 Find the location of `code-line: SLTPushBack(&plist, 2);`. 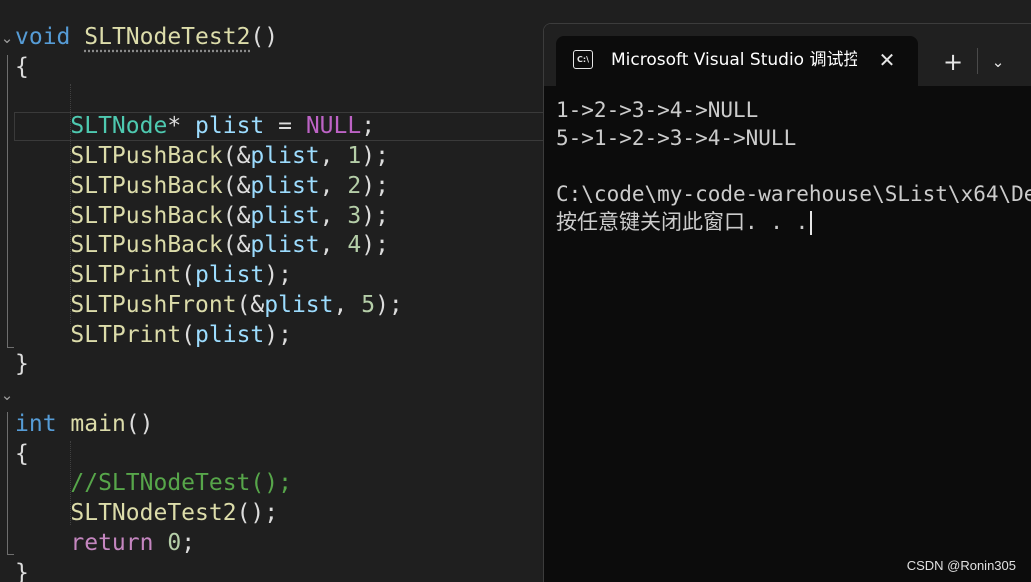

code-line: SLTPushBack(&plist, 2); is located at coordinates (202, 186).